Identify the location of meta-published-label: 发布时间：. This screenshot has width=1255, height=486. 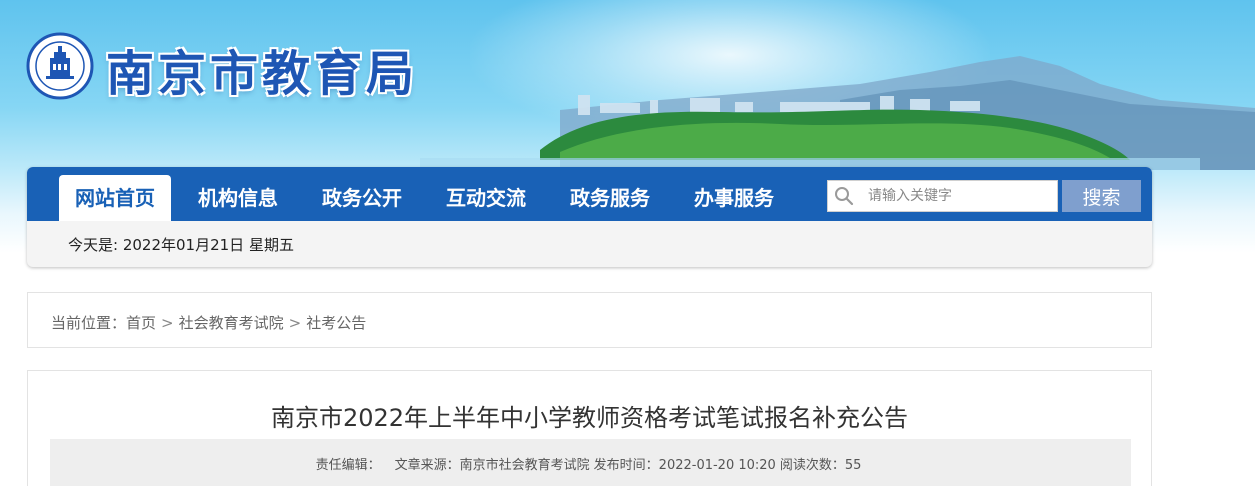
(626, 465).